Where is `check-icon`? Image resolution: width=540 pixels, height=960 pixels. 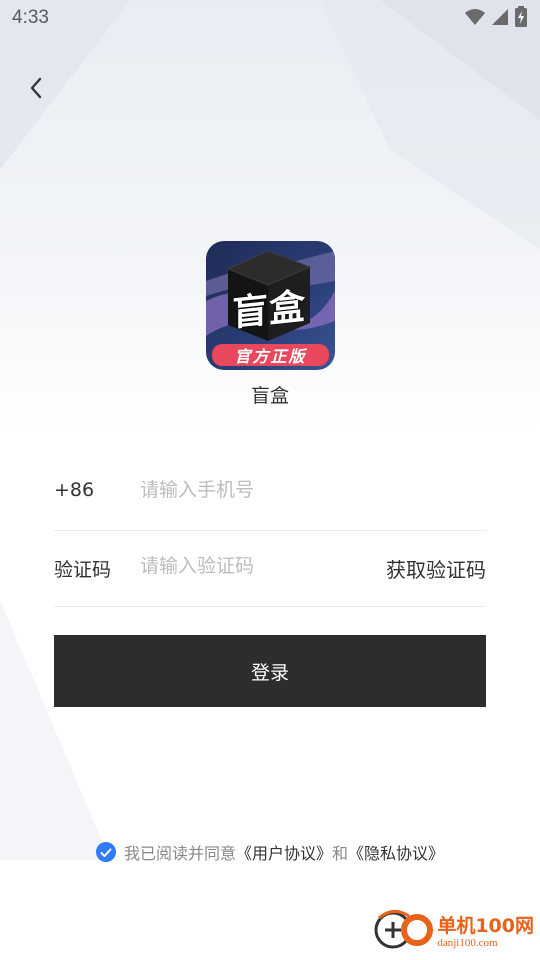 check-icon is located at coordinates (106, 852).